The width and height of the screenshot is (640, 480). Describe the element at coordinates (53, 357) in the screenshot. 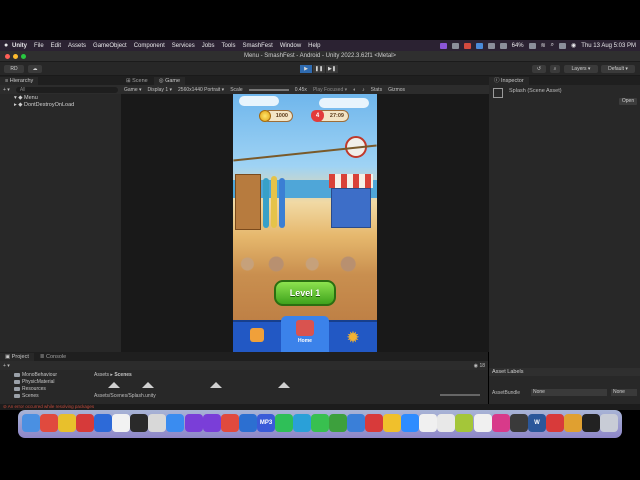

I see `tab-console: ≣ Console` at that location.